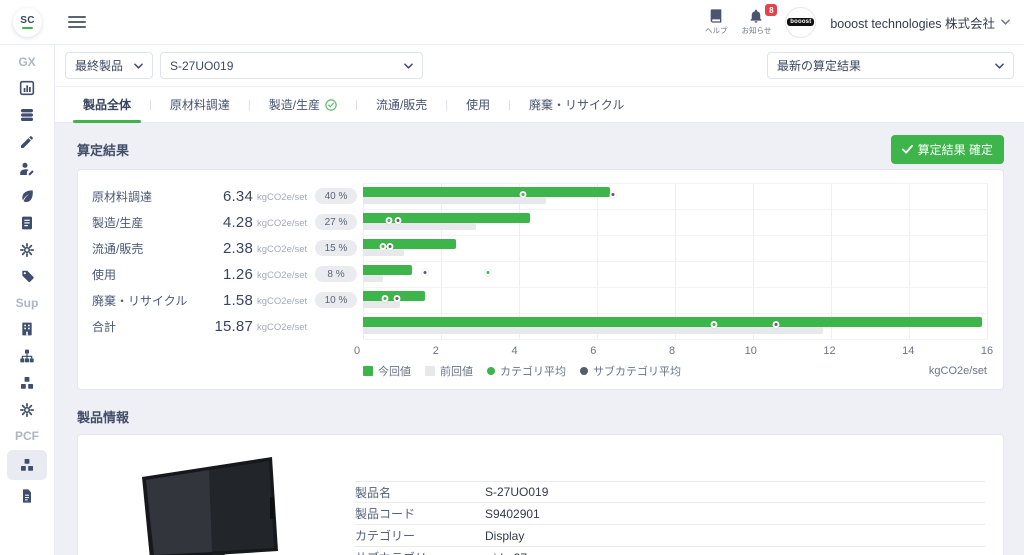 Image resolution: width=1024 pixels, height=555 pixels. I want to click on product-attribute-label: 製品名, so click(373, 492).